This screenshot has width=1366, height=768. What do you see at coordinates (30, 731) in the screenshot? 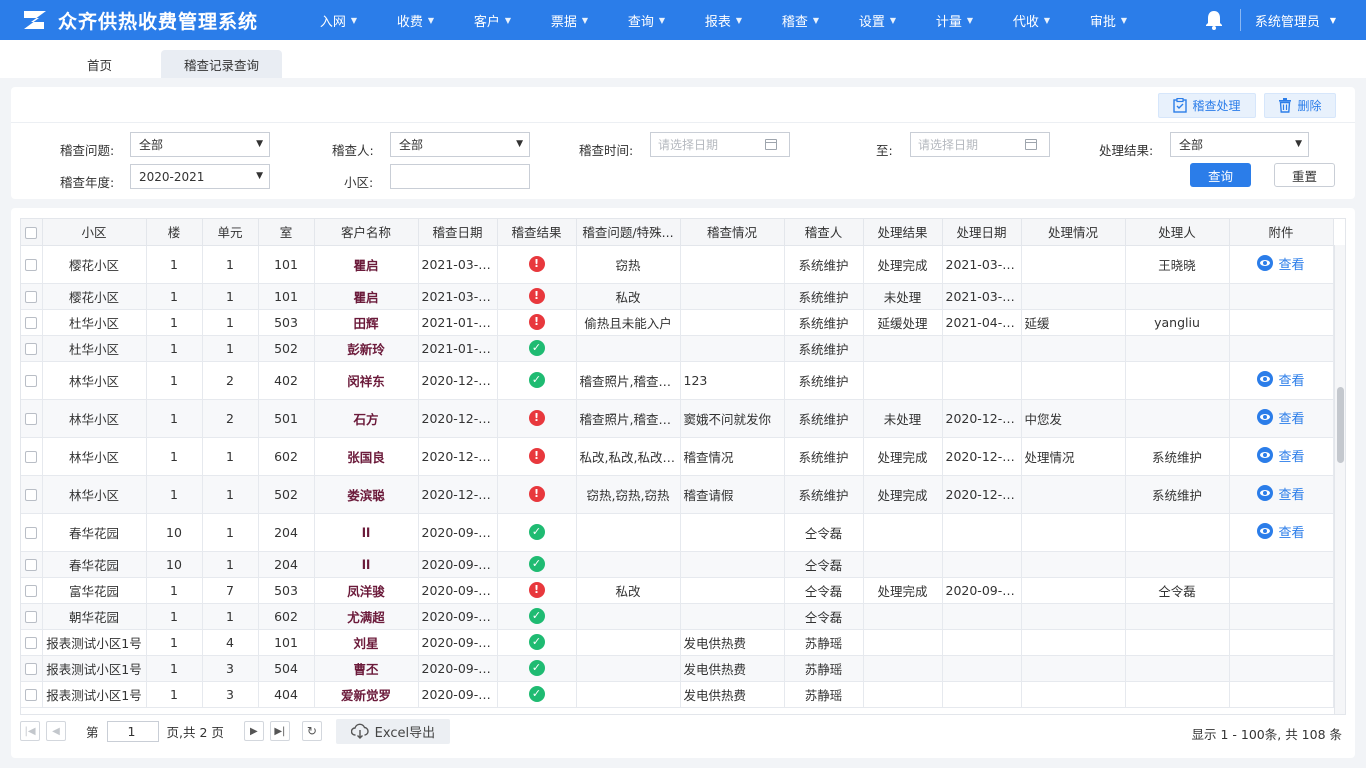
I see `first-page-button: |◀` at bounding box center [30, 731].